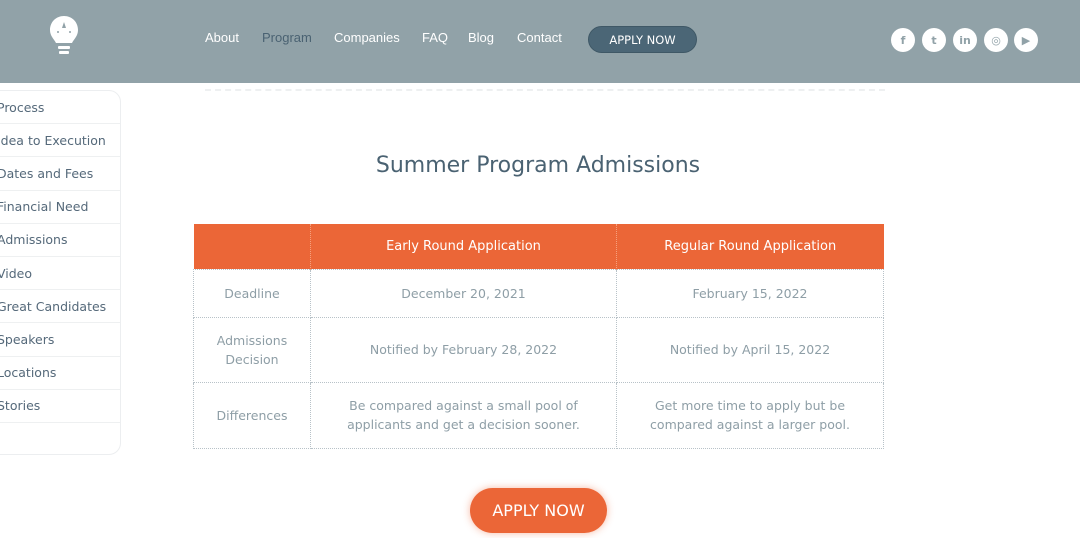  I want to click on facebook-icon: f, so click(903, 40).